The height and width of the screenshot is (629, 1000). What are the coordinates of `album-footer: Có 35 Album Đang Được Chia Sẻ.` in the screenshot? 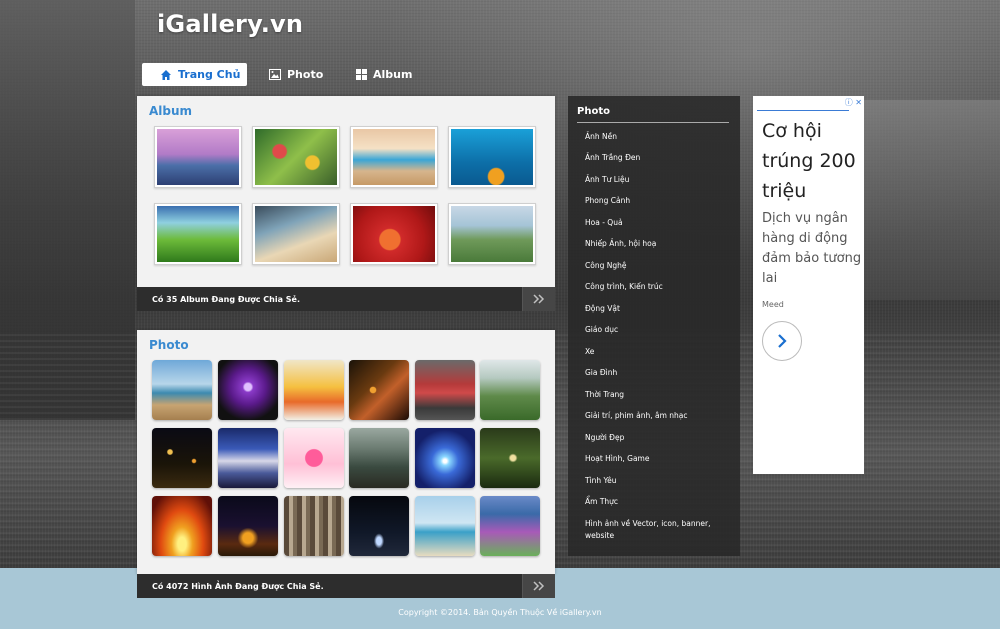 It's located at (346, 299).